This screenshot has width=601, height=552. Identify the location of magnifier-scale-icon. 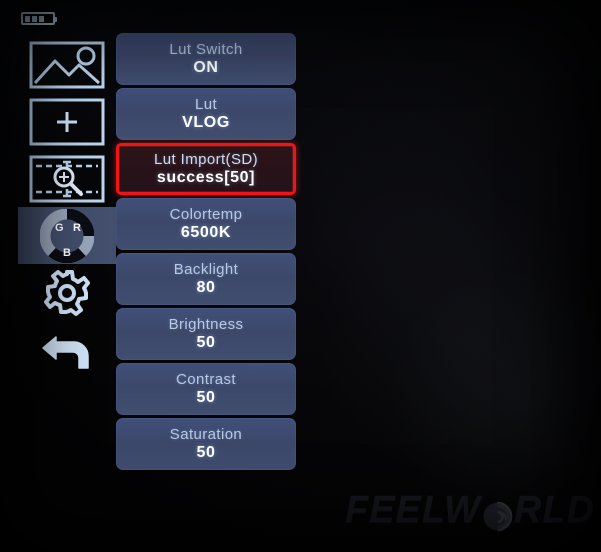
(67, 179).